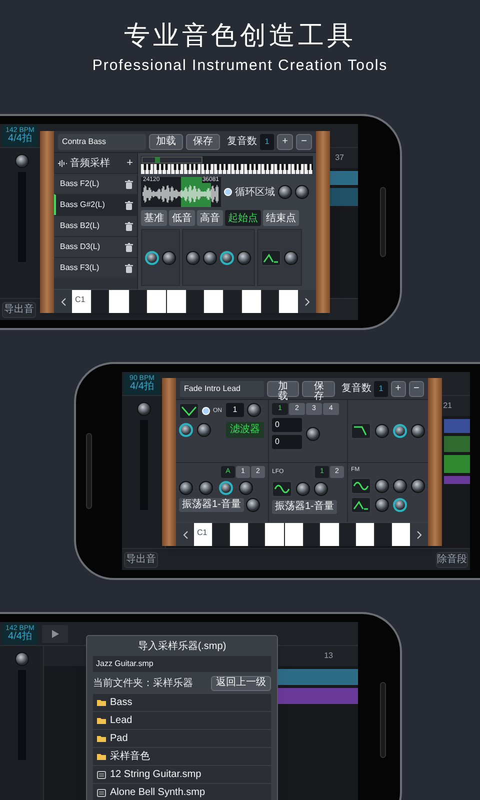 This screenshot has width=480, height=800. I want to click on delete-button: 除音段, so click(452, 560).